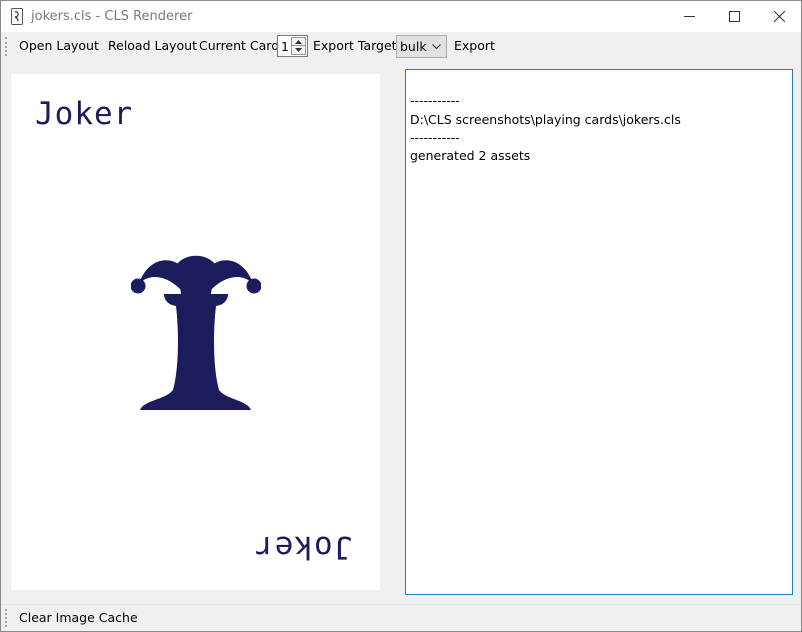 The width and height of the screenshot is (802, 632). What do you see at coordinates (152, 45) in the screenshot?
I see `reload-layout-button: Reload Layout` at bounding box center [152, 45].